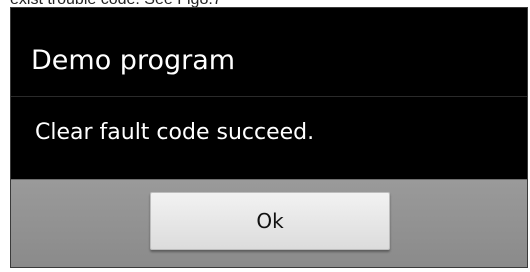 Image resolution: width=530 pixels, height=272 pixels. I want to click on ok-button: Ok, so click(270, 221).